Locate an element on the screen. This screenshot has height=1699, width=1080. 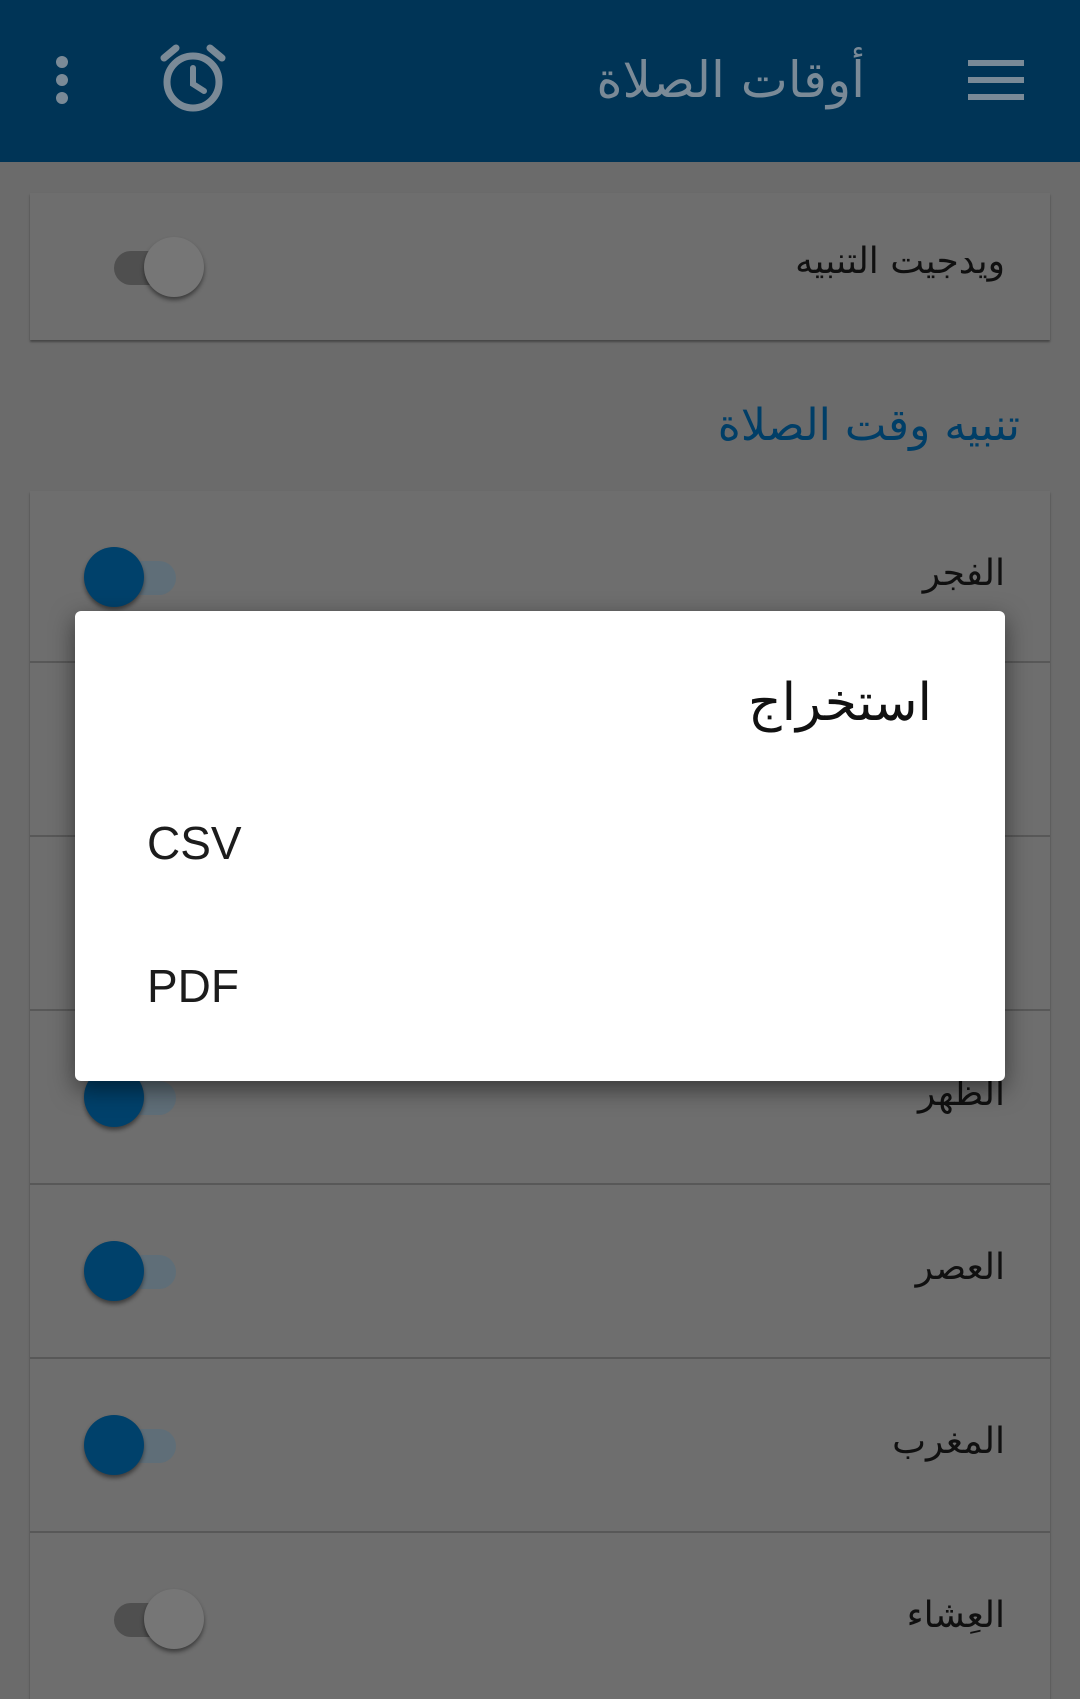
export-option-csv: CSV is located at coordinates (194, 843).